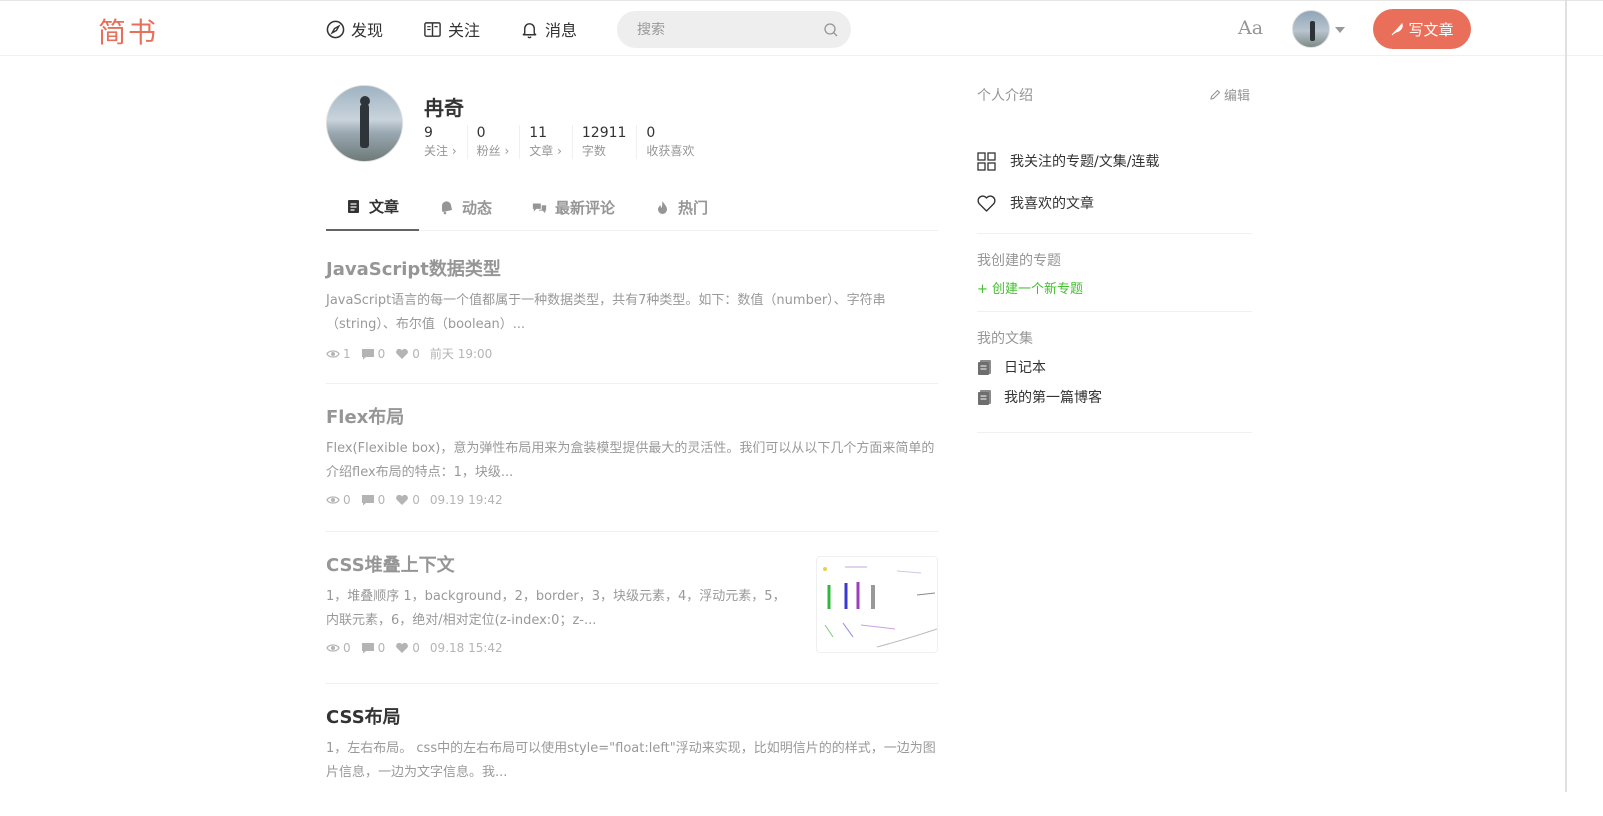 The height and width of the screenshot is (816, 1603). Describe the element at coordinates (446, 142) in the screenshot. I see `stat-following: 9 关注 ›` at that location.